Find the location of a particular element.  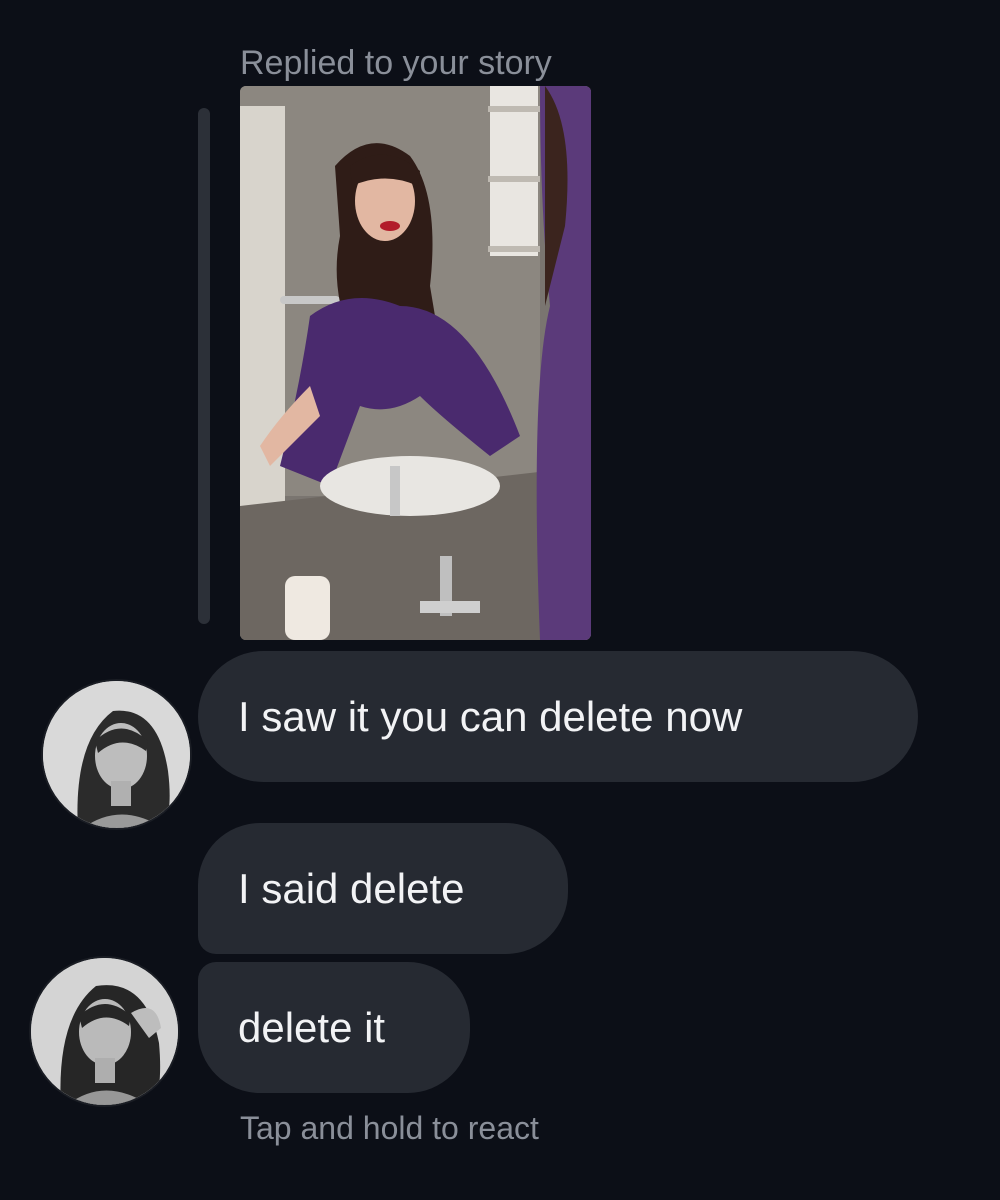

reply-indicator-bar is located at coordinates (204, 366).